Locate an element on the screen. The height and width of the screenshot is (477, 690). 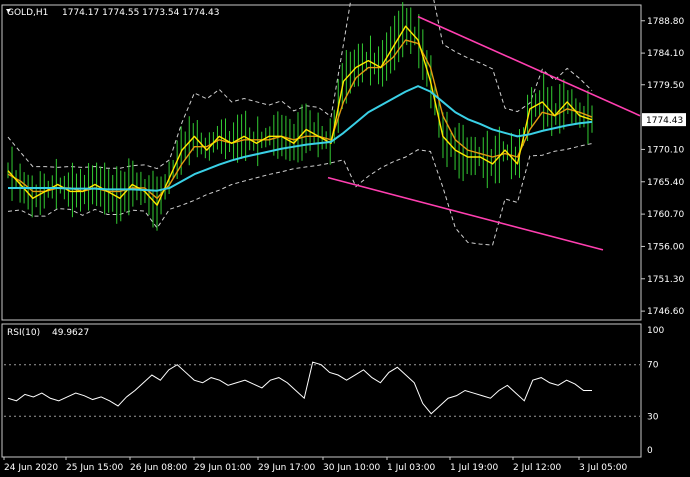
rsi-axis: 100 70 30 0 is located at coordinates (655, 391).